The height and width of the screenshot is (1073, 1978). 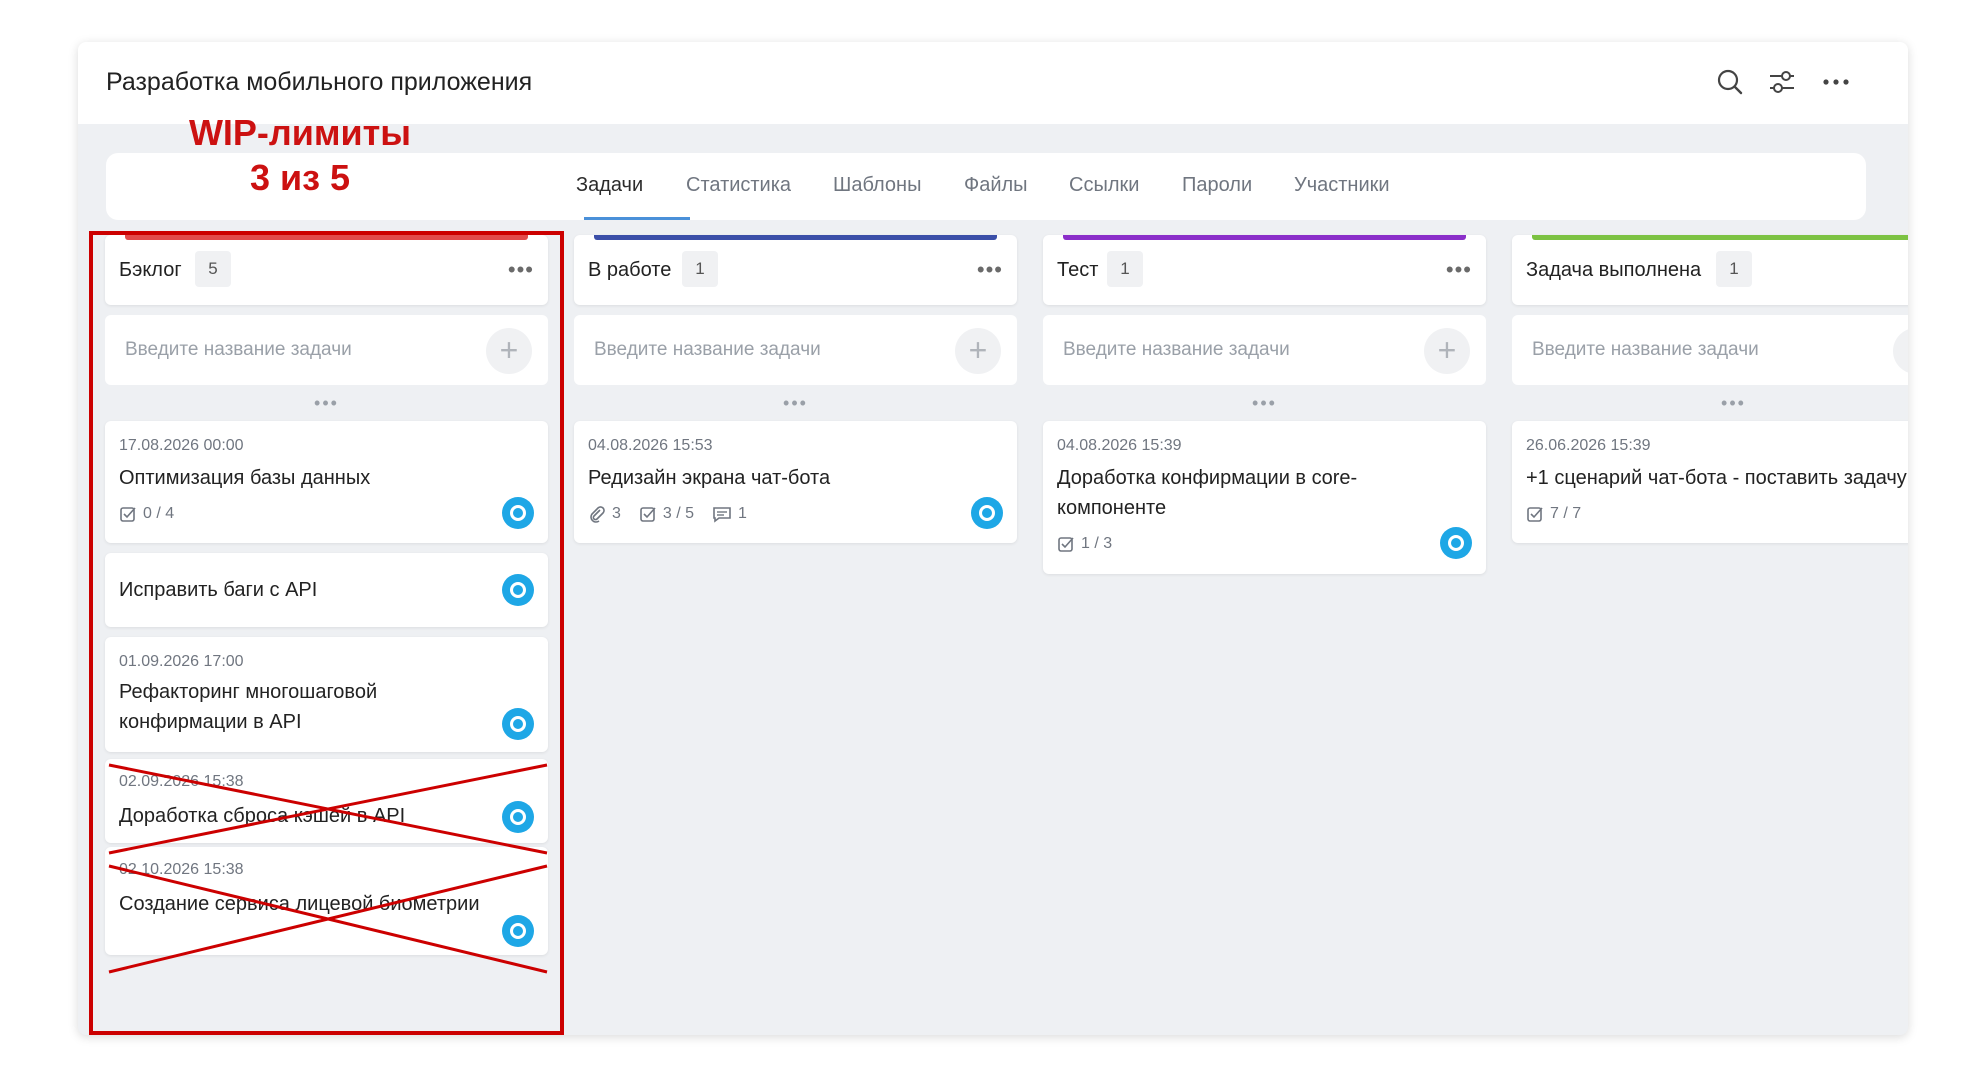 I want to click on checklist-count: 1 / 3, so click(x=1097, y=543).